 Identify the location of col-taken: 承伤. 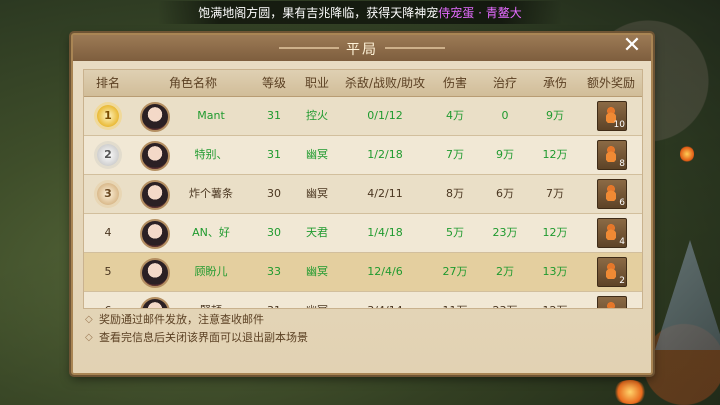
(554, 83).